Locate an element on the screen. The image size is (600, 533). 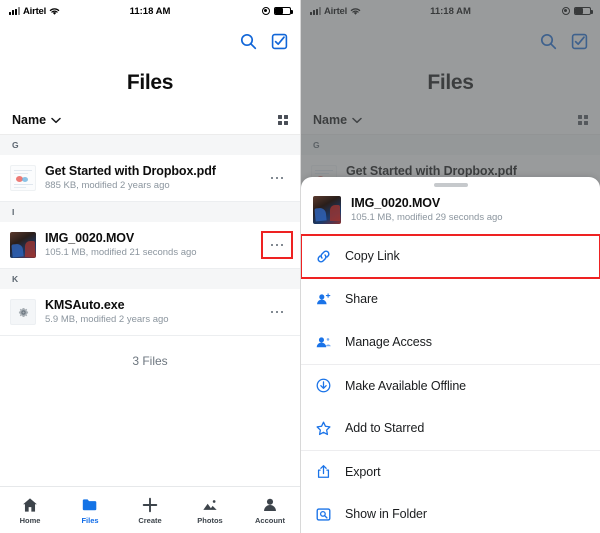
folder-icon is located at coordinates (89, 504).